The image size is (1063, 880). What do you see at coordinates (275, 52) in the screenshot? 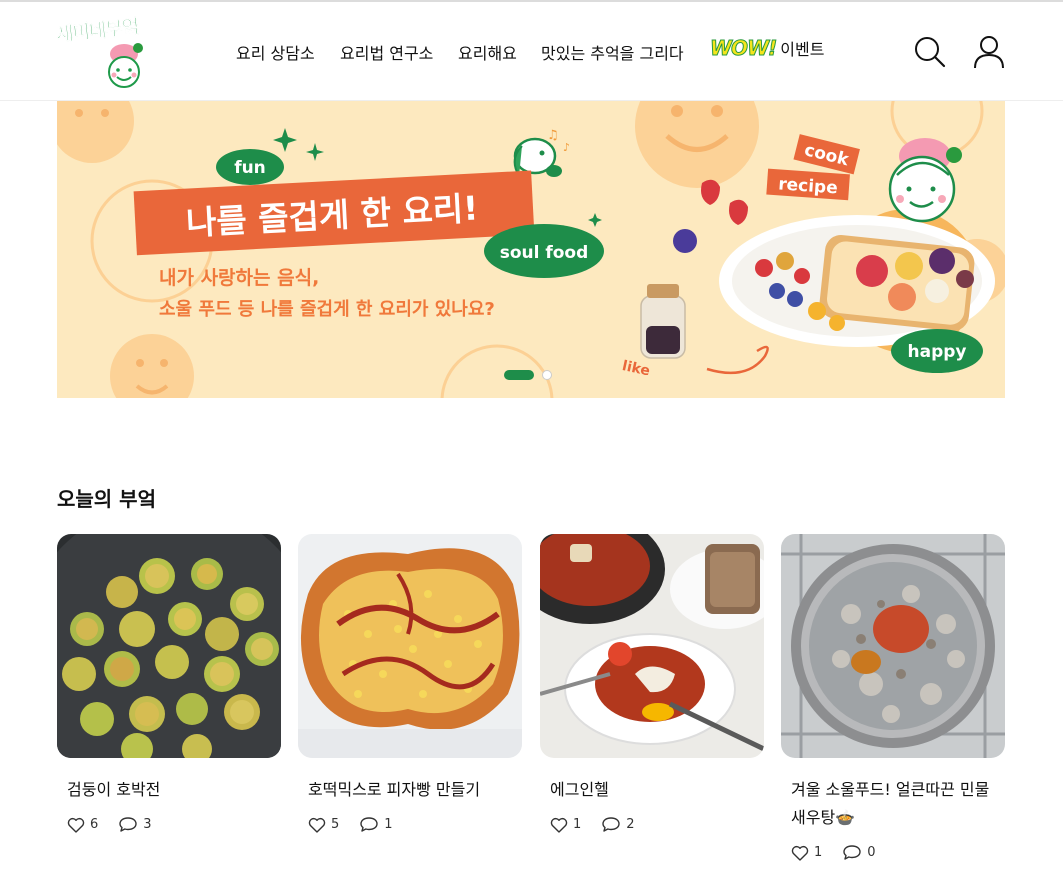
I see `nav-item-cooking-counsel: 요리 상담소` at bounding box center [275, 52].